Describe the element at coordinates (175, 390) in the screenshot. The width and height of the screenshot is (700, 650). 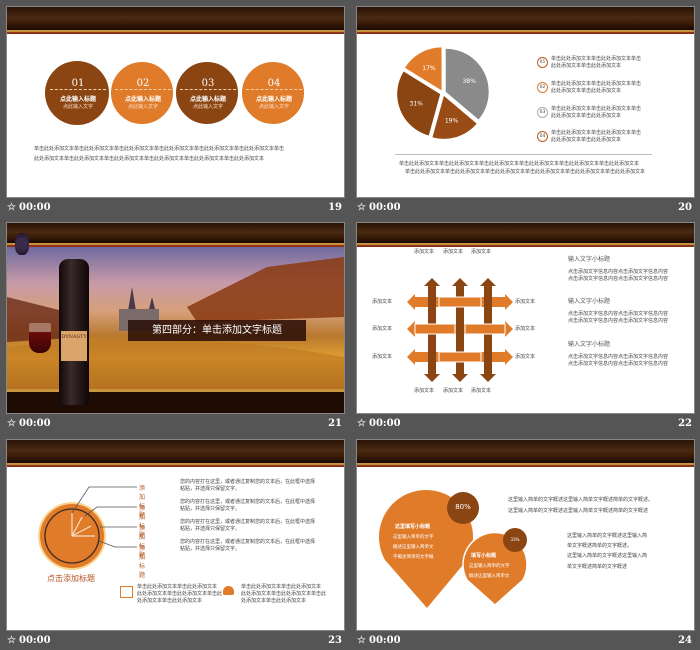
I see `gold-line` at that location.